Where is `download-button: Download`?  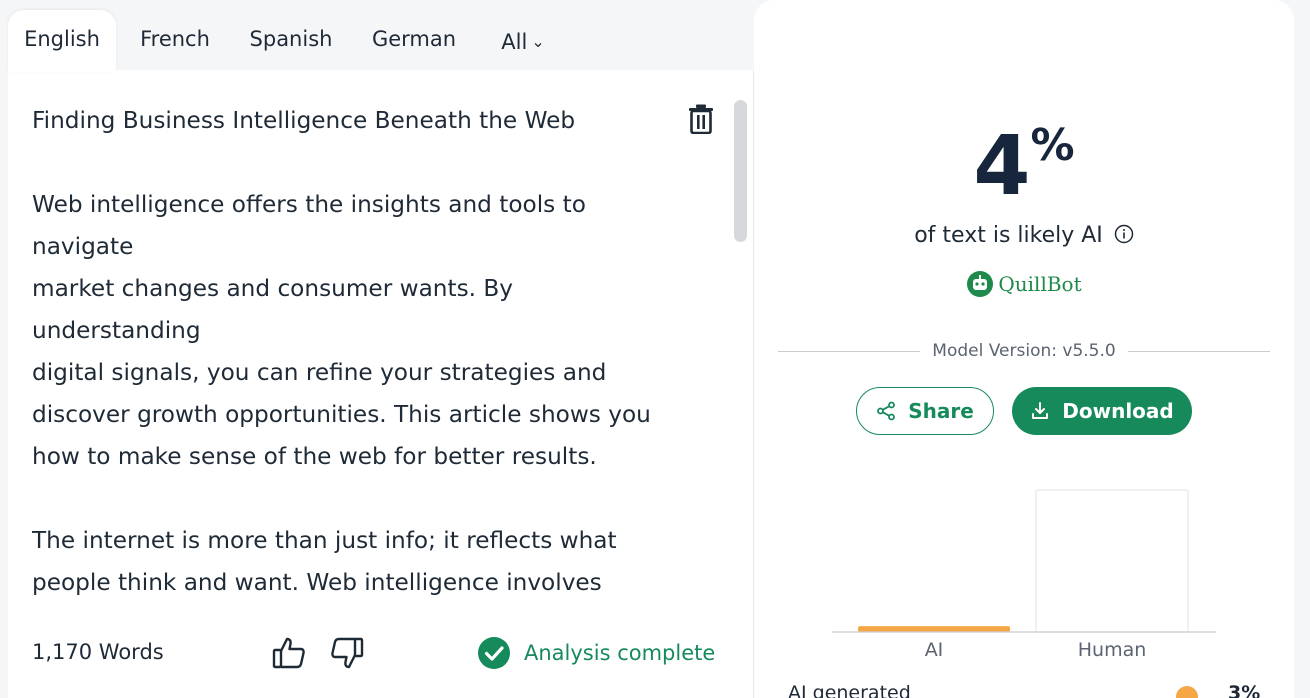 download-button: Download is located at coordinates (1102, 411).